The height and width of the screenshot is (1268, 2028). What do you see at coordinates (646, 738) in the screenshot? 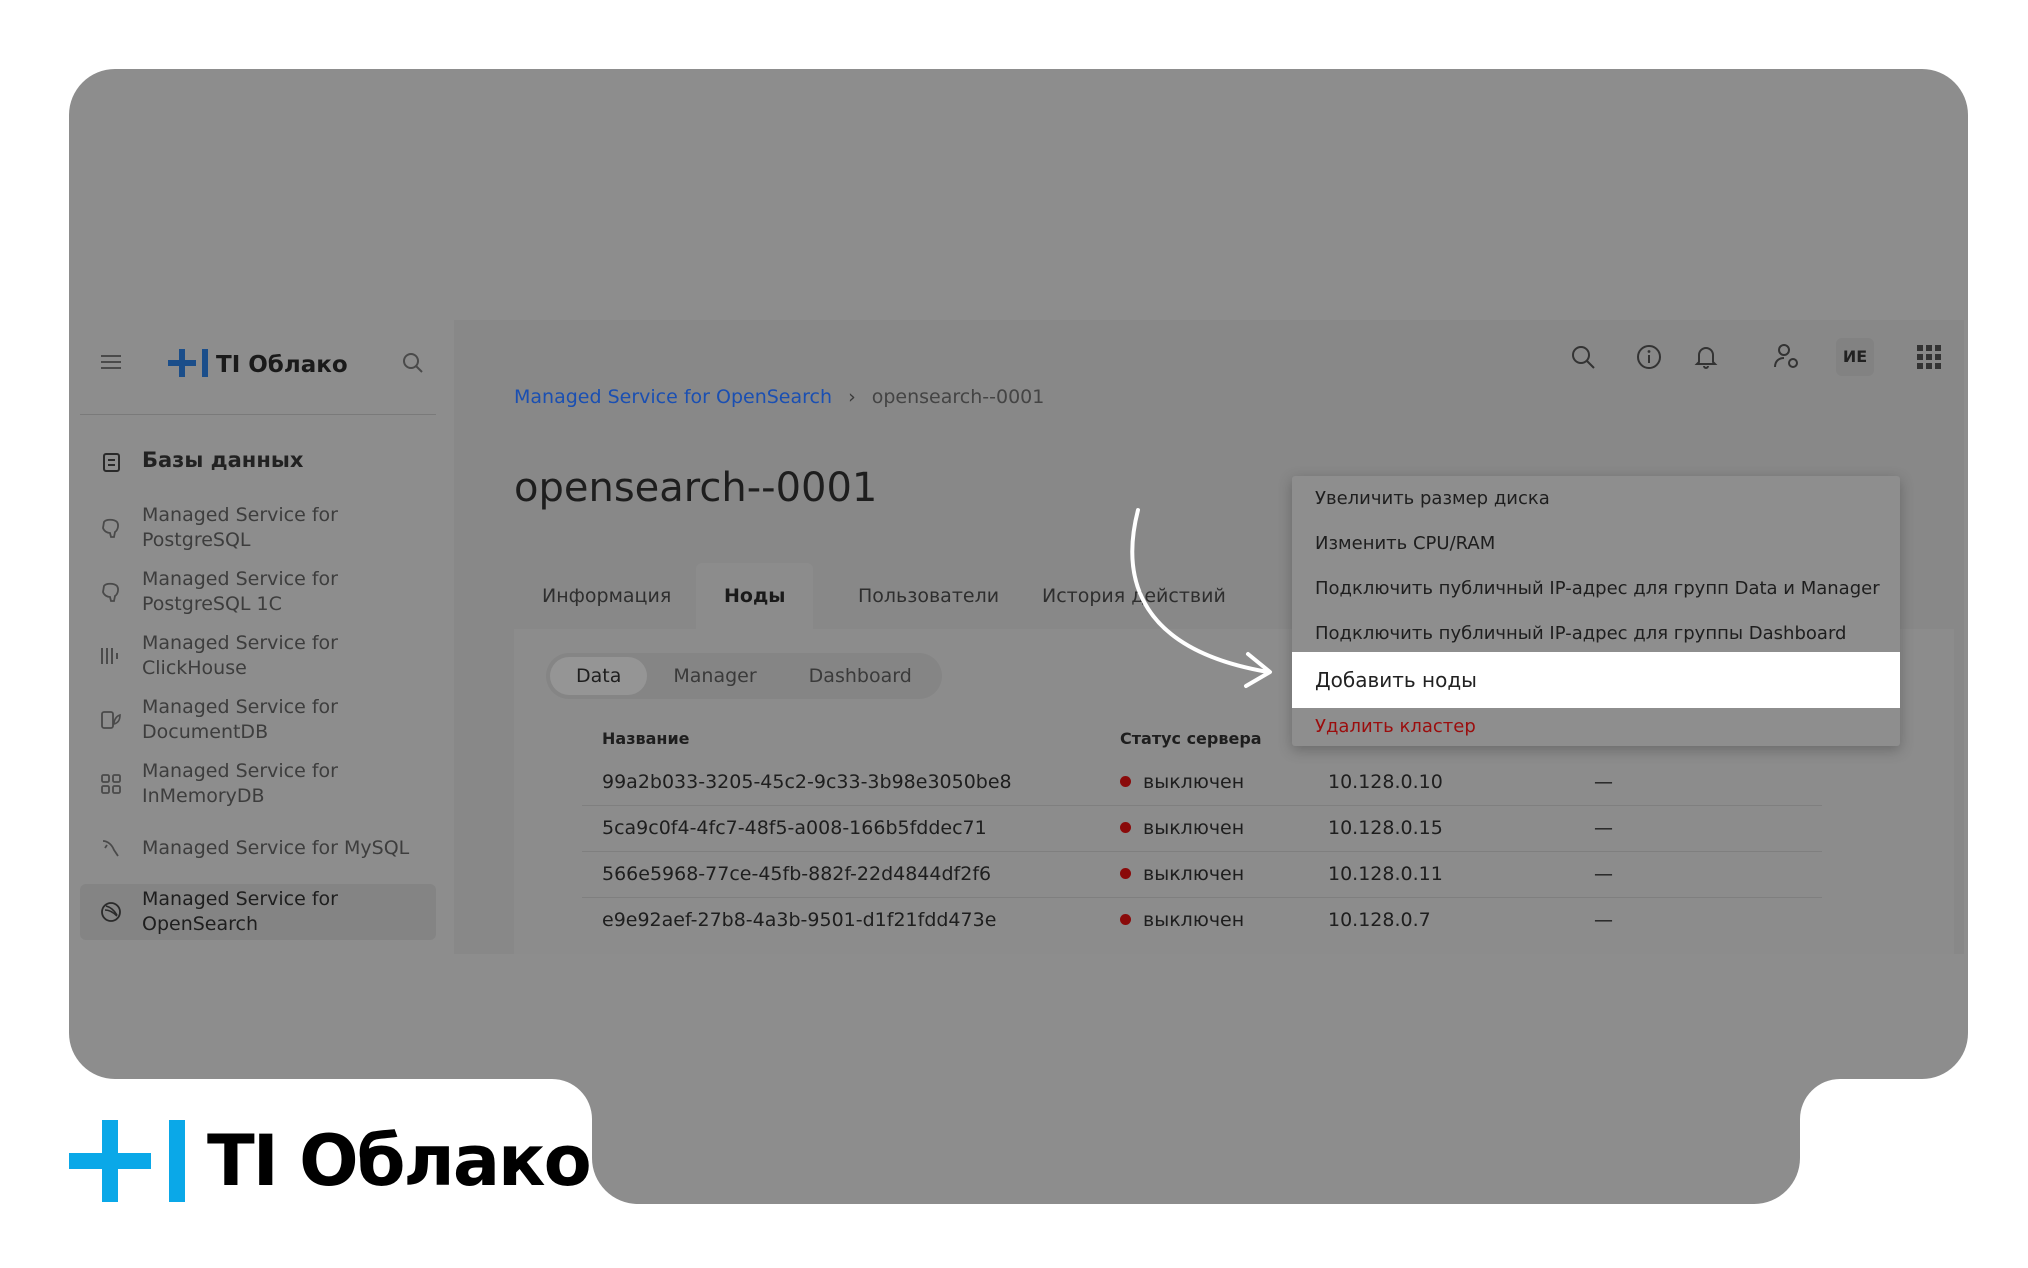
I see `column-header-name: Название` at bounding box center [646, 738].